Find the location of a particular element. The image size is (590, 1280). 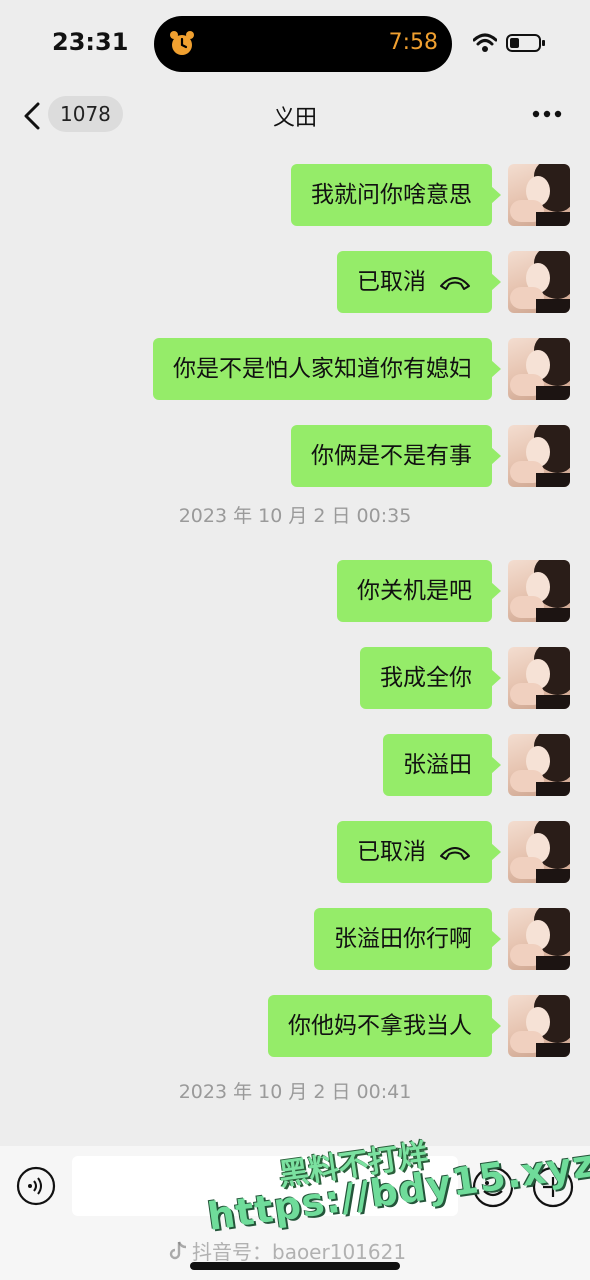

message-row: 你是不是怕人家知道你有媳妇 is located at coordinates (295, 381).